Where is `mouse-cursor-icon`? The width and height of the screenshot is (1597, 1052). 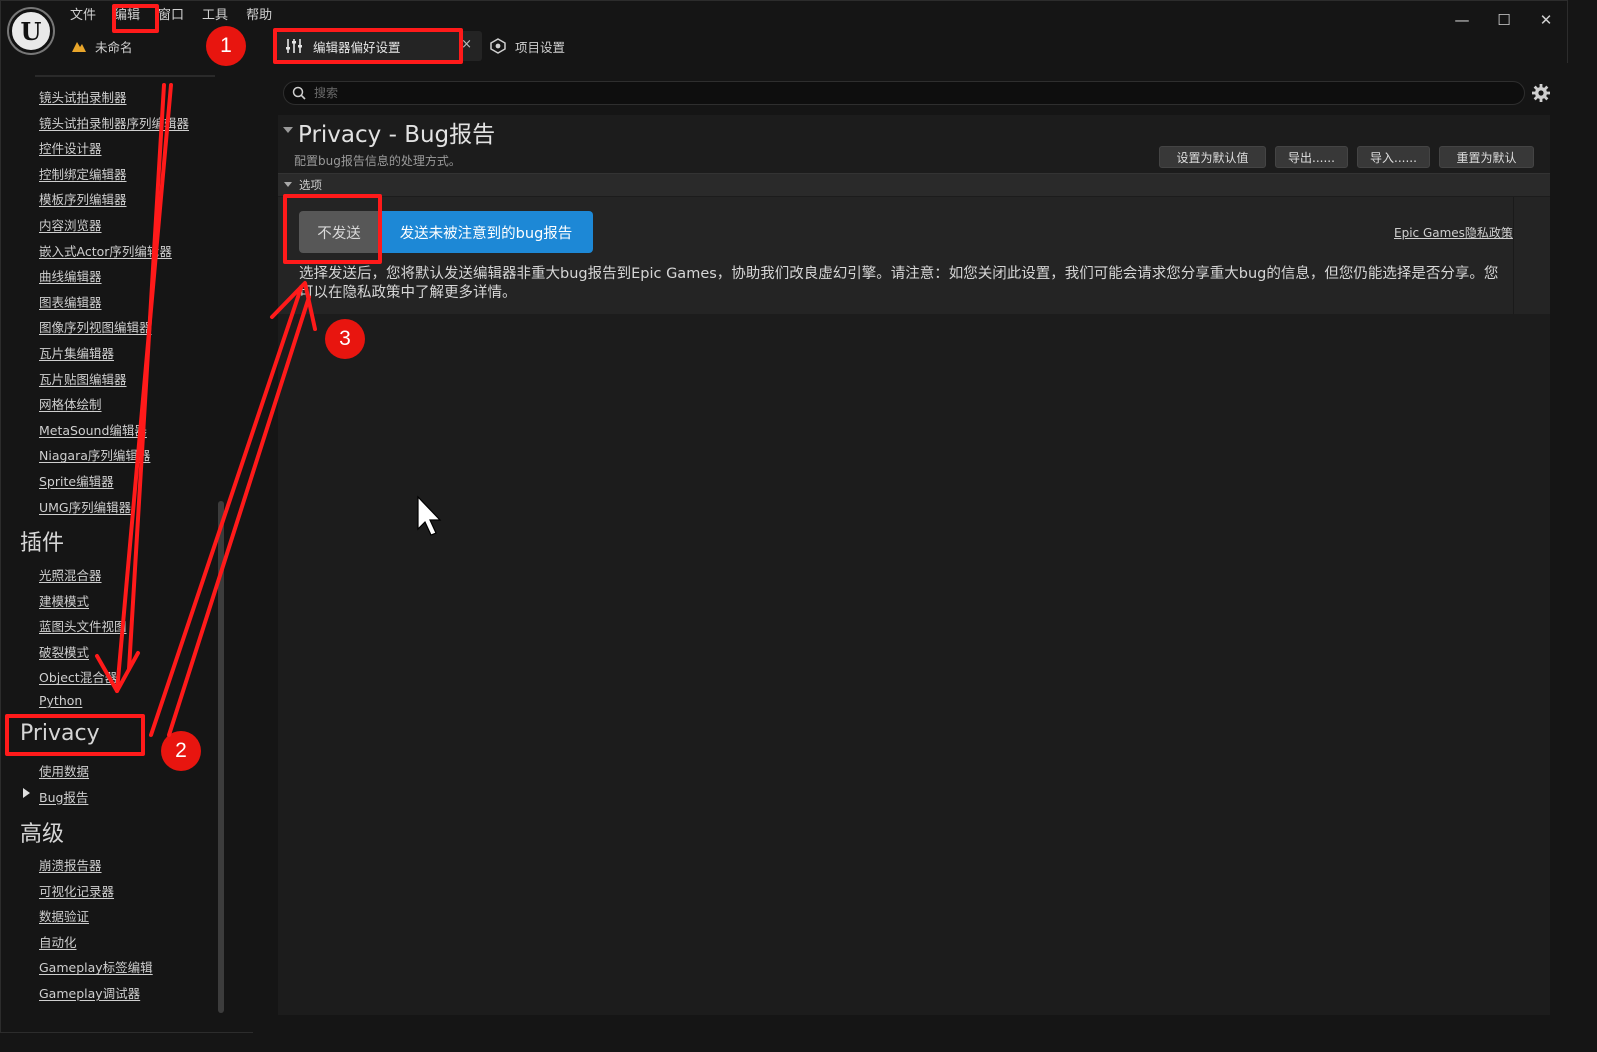
mouse-cursor-icon is located at coordinates (429, 515).